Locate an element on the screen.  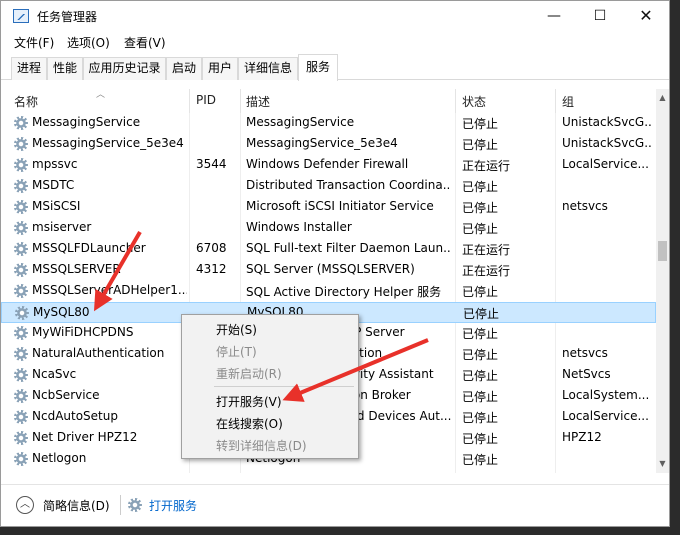
menu-stop: 停止(T) is located at coordinates (236, 351).